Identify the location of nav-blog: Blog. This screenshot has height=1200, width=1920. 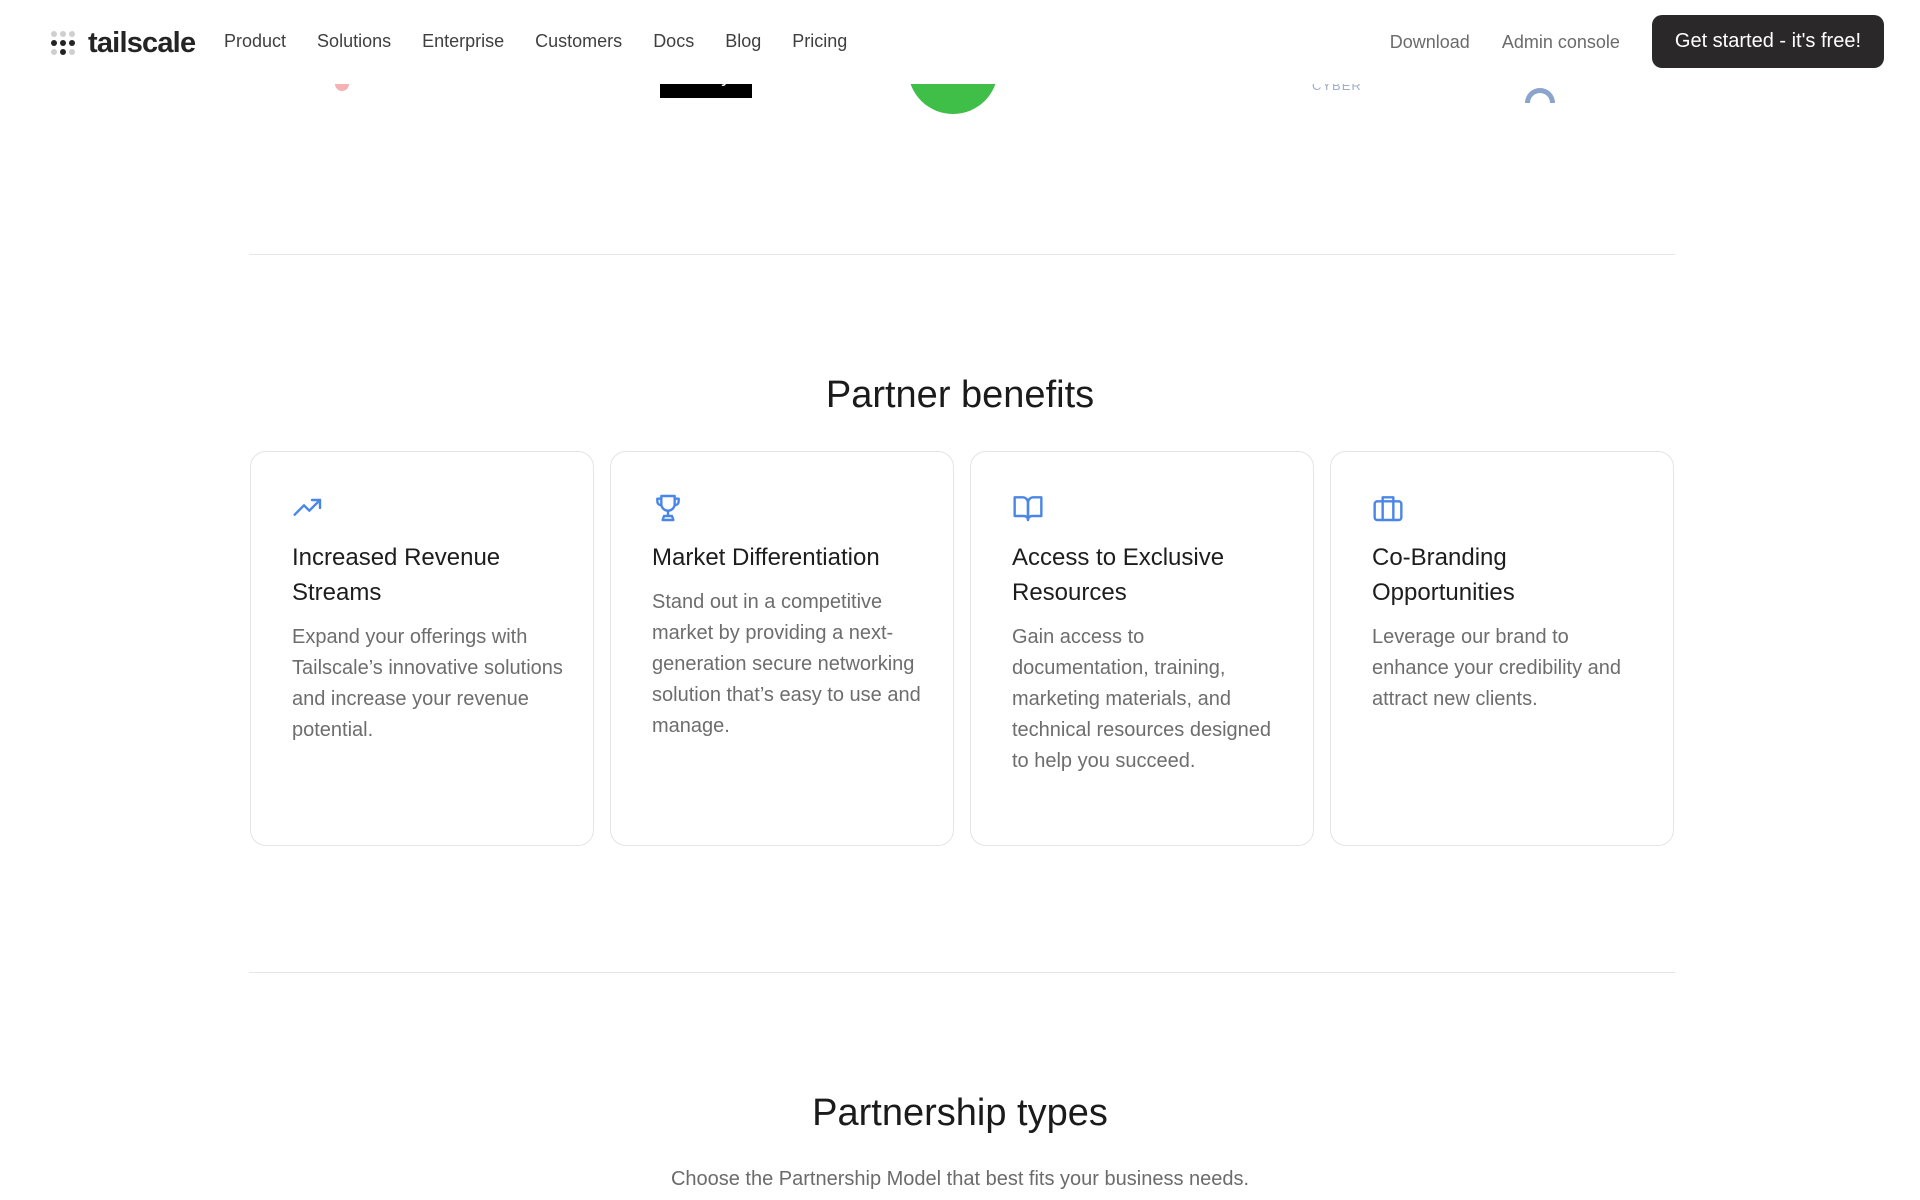
(743, 41).